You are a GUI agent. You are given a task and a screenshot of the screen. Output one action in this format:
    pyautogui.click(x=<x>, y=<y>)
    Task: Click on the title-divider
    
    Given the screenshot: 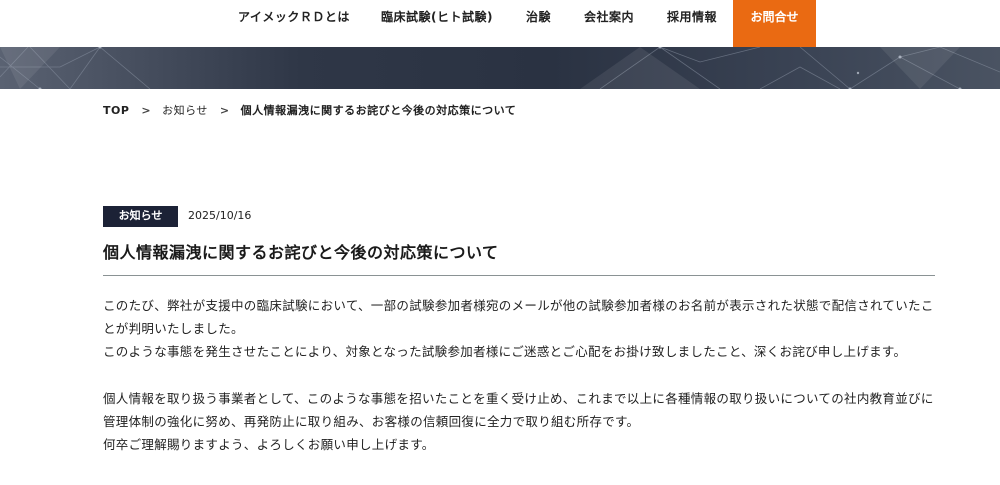 What is the action you would take?
    pyautogui.click(x=519, y=275)
    